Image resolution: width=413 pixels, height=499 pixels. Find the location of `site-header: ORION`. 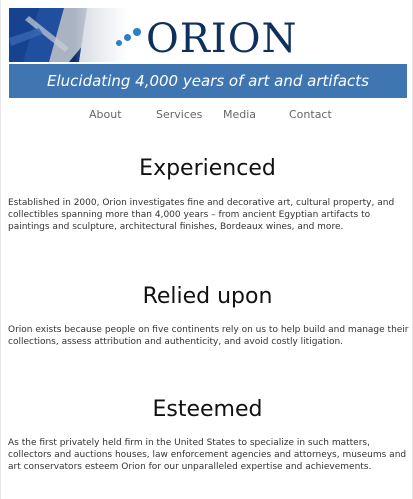

site-header: ORION is located at coordinates (208, 35).